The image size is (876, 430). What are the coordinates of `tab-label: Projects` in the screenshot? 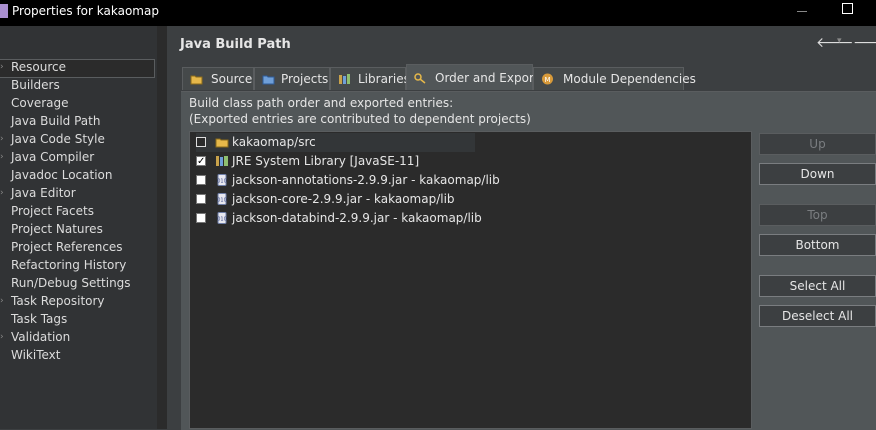 It's located at (305, 79).